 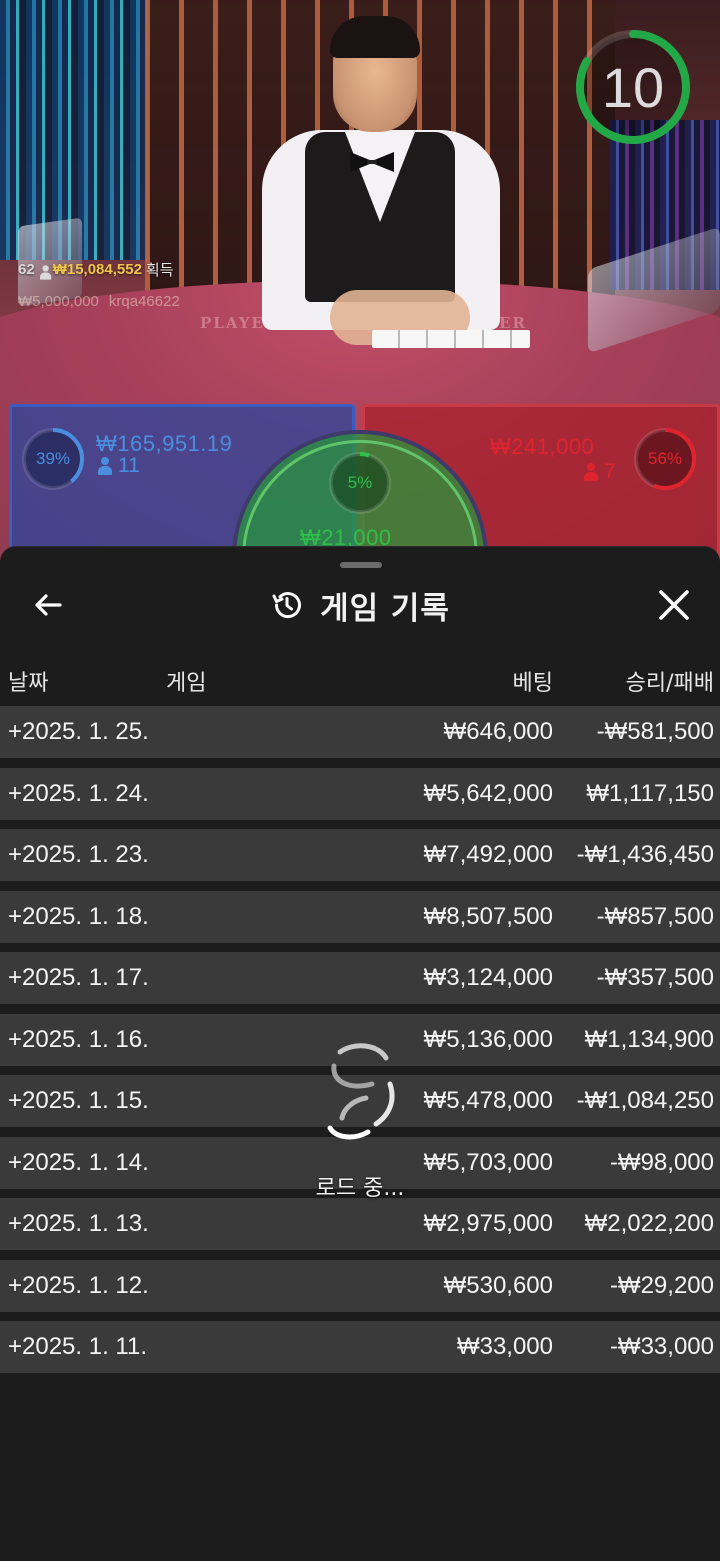 What do you see at coordinates (360, 1285) in the screenshot?
I see `table-row: +2025. 1. 12. ₩530,600 -₩29,200` at bounding box center [360, 1285].